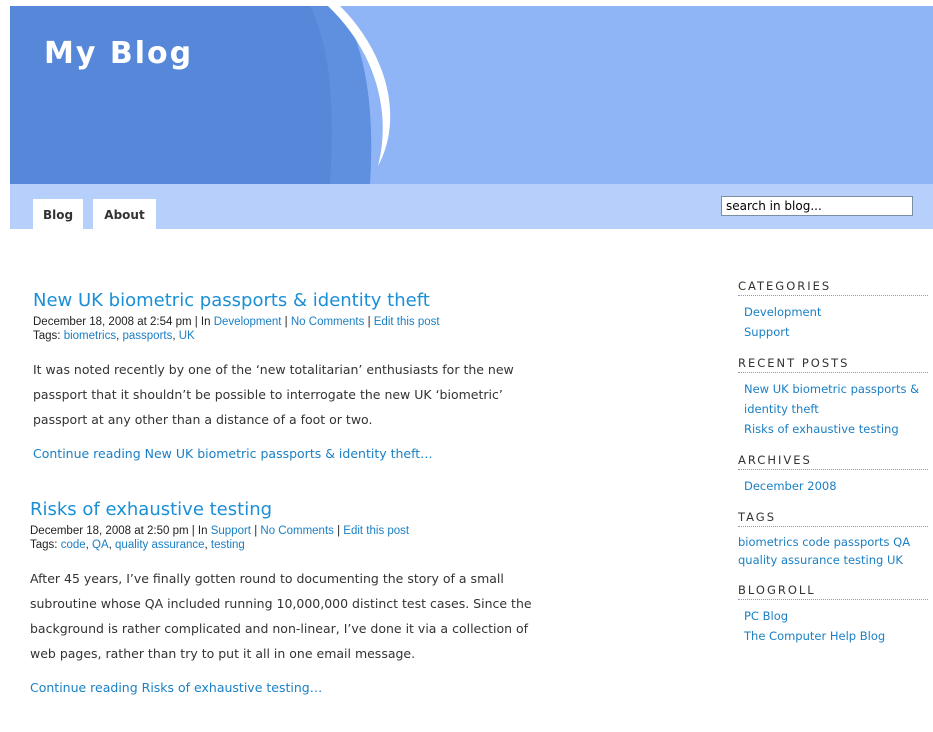 Image resolution: width=933 pixels, height=732 pixels. Describe the element at coordinates (471, 206) in the screenshot. I see `nav-bar: Blog About` at that location.